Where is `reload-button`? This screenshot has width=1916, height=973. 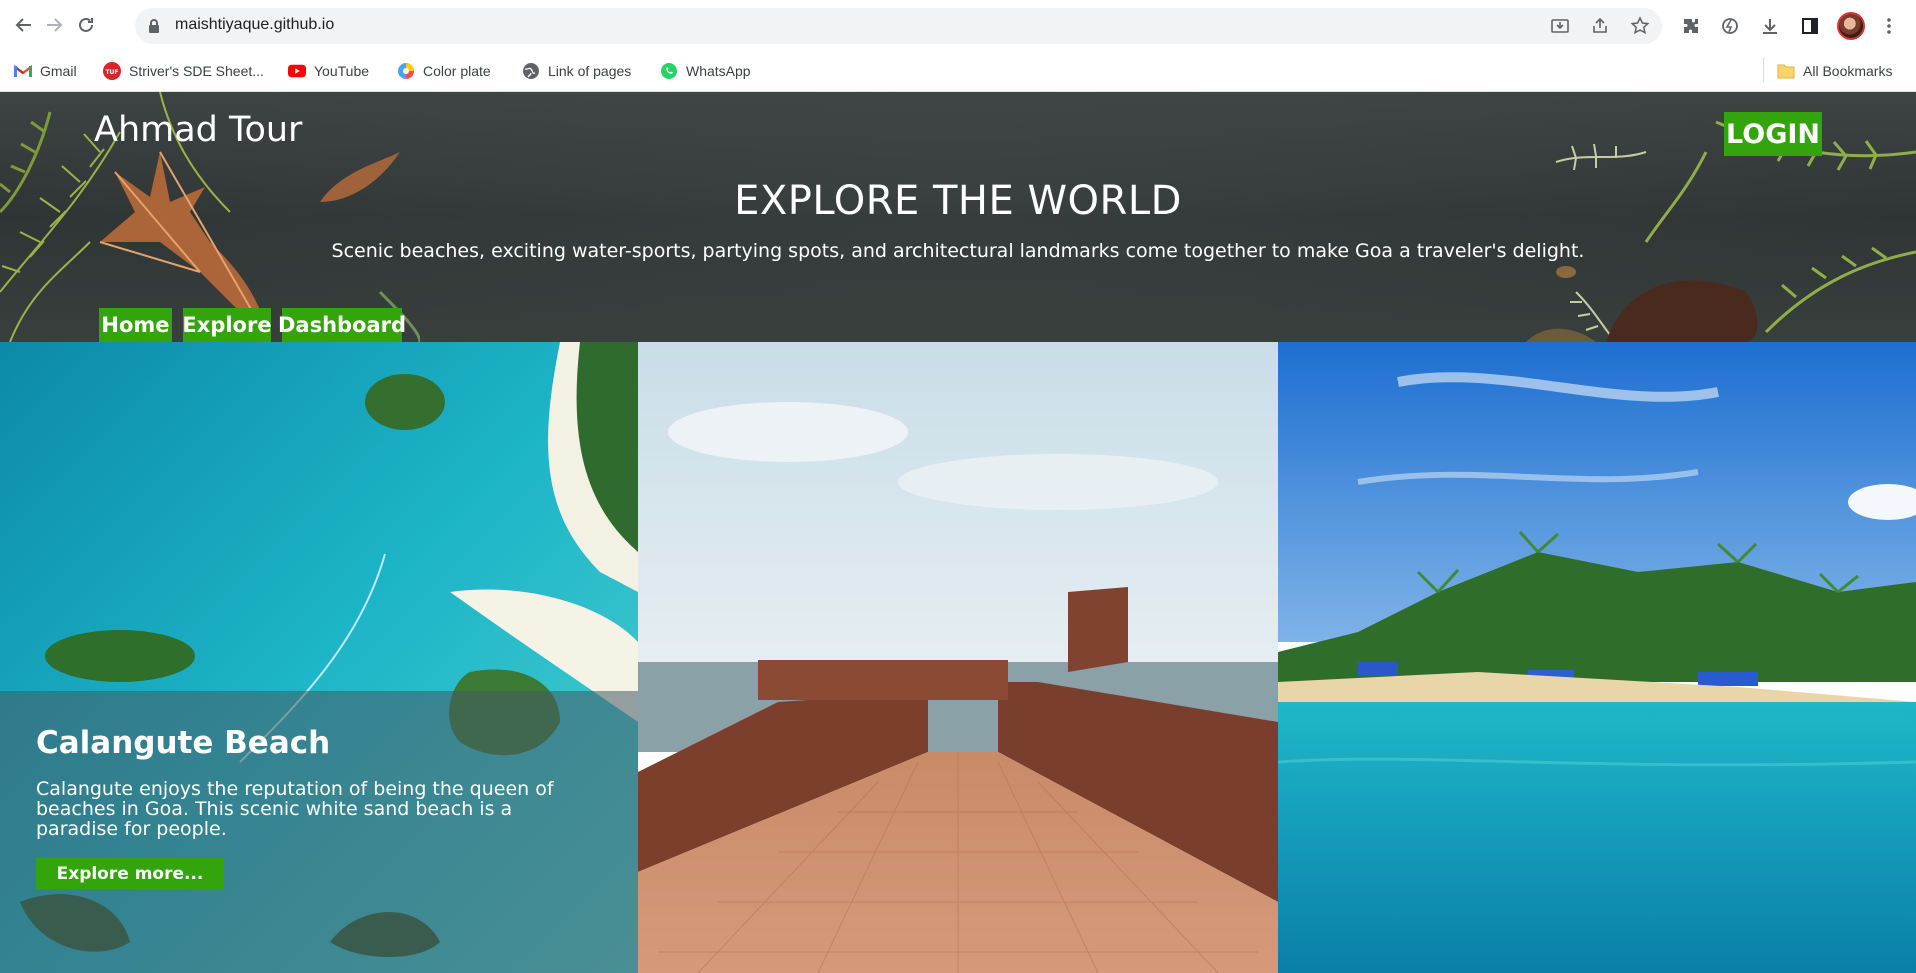
reload-button is located at coordinates (86, 25).